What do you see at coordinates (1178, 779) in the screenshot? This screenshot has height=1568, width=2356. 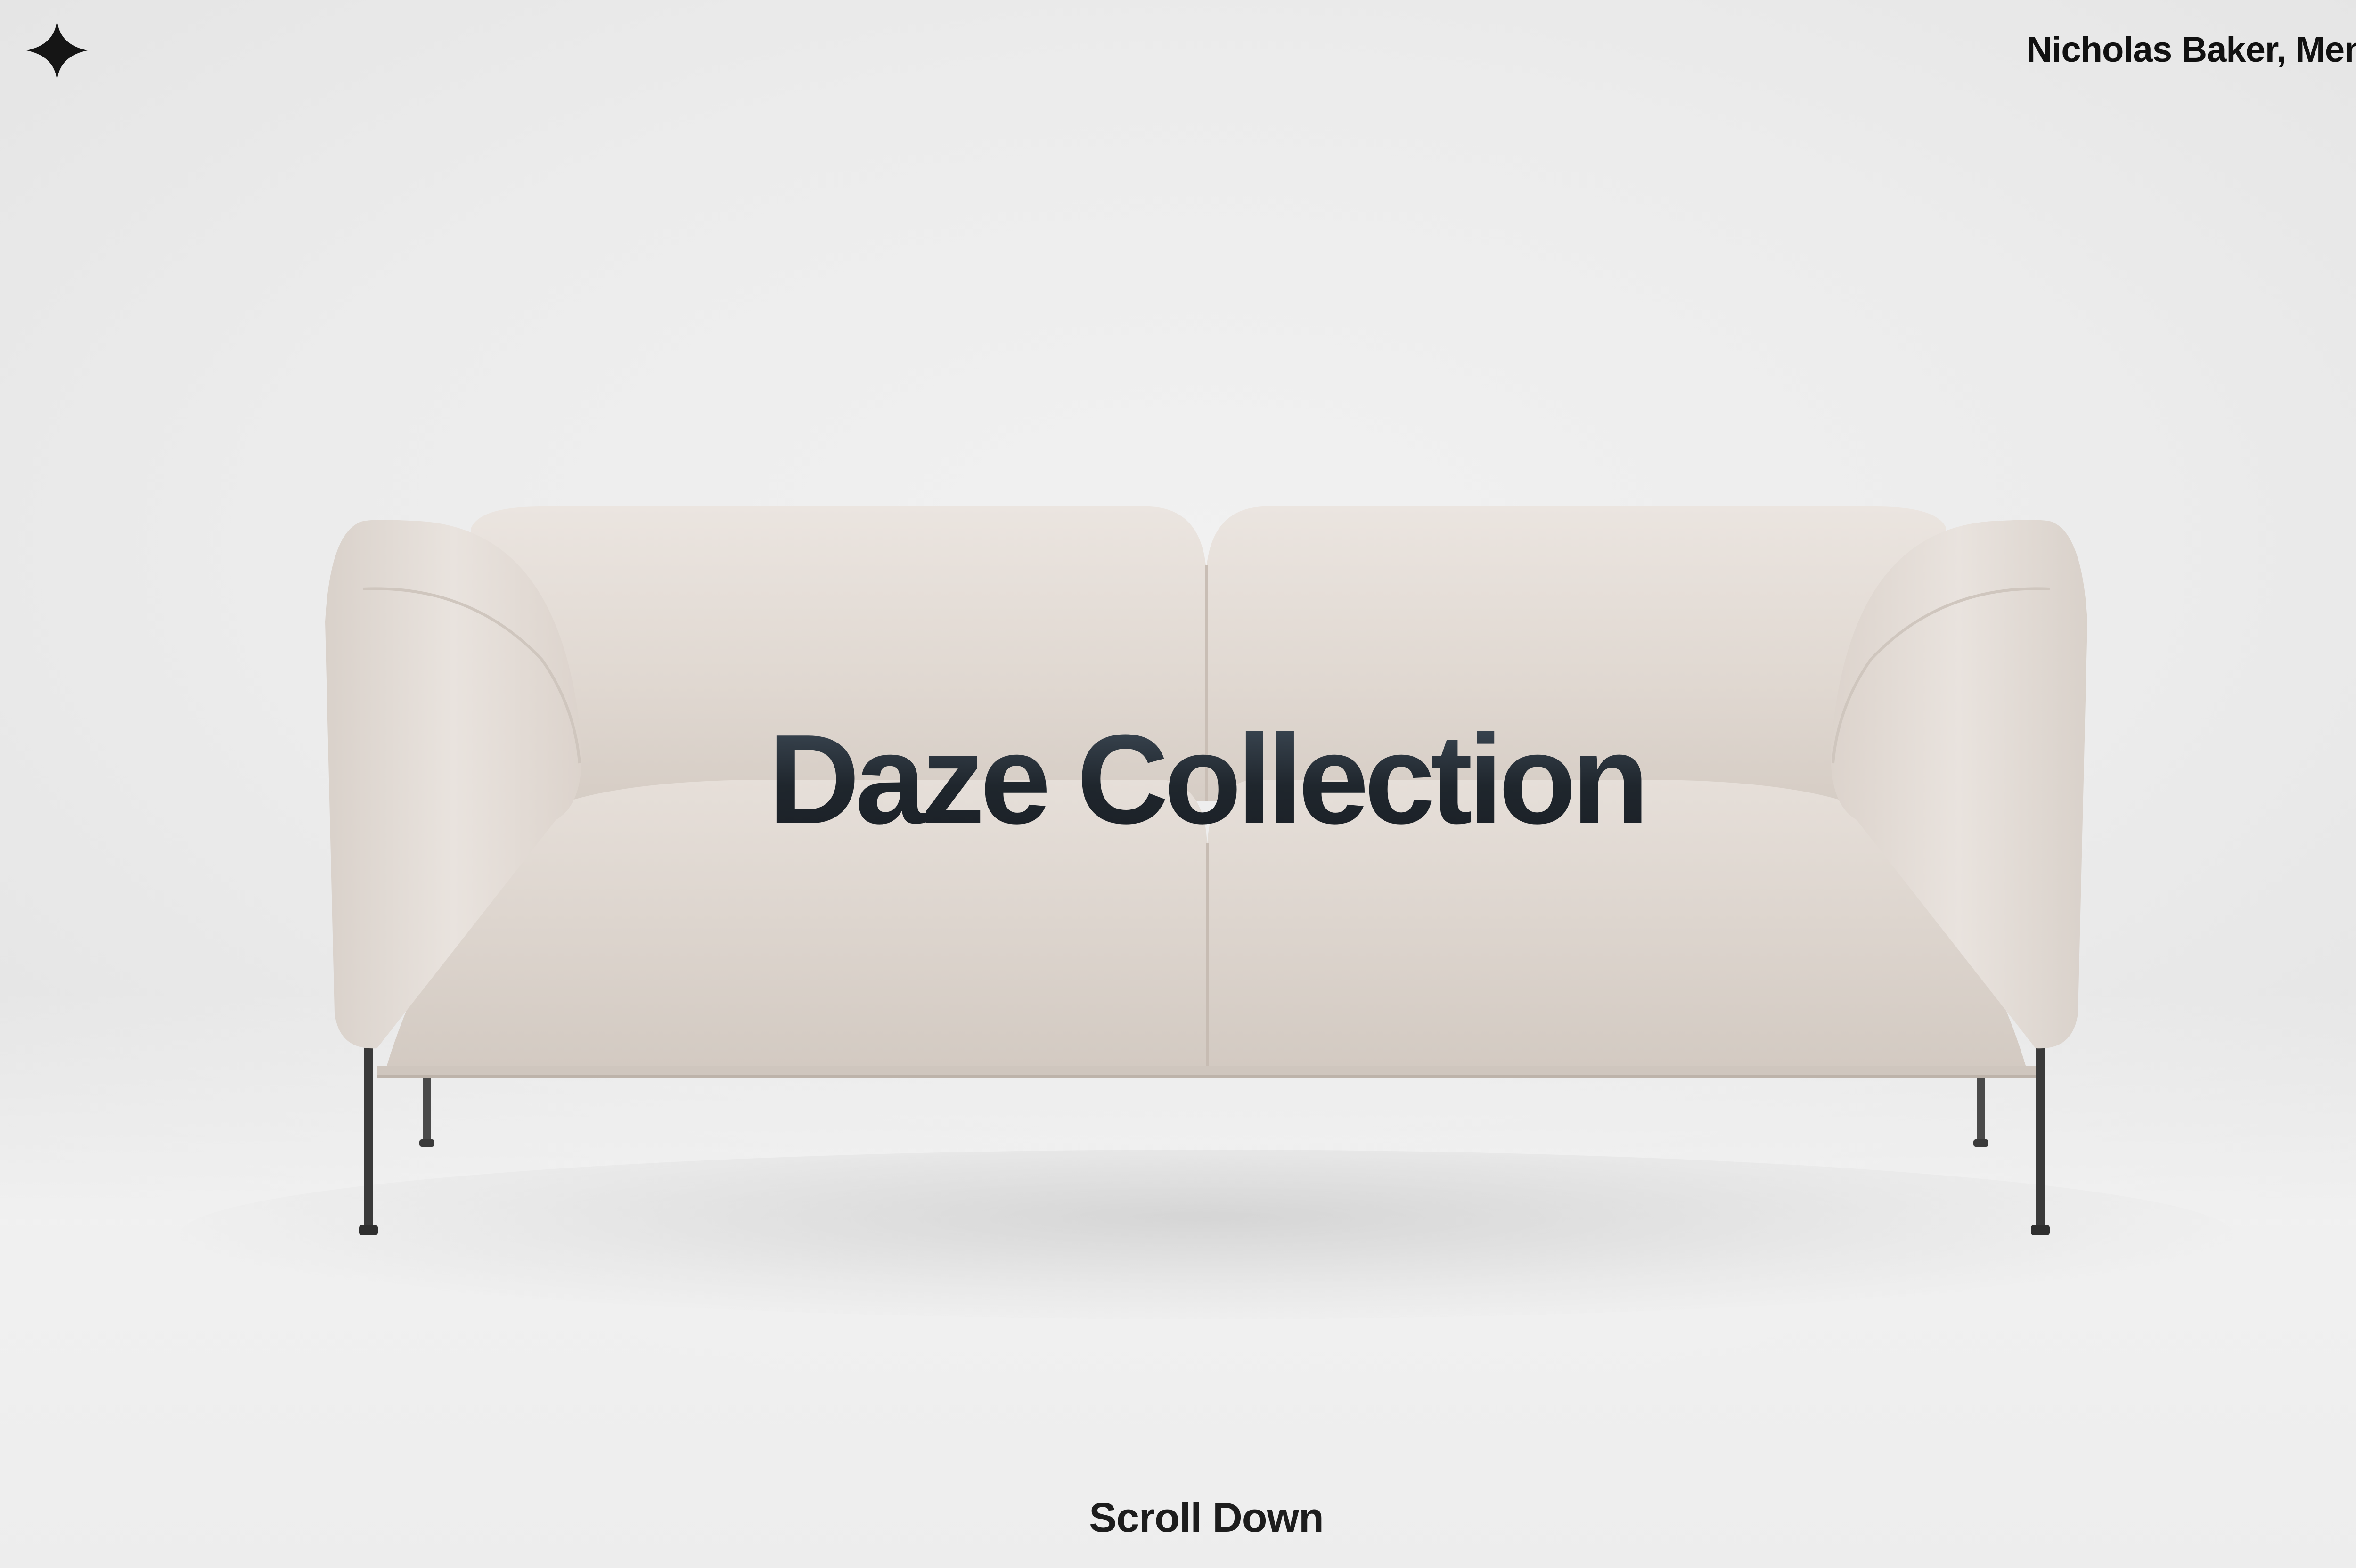 I see `hero-title: Daze Collection` at bounding box center [1178, 779].